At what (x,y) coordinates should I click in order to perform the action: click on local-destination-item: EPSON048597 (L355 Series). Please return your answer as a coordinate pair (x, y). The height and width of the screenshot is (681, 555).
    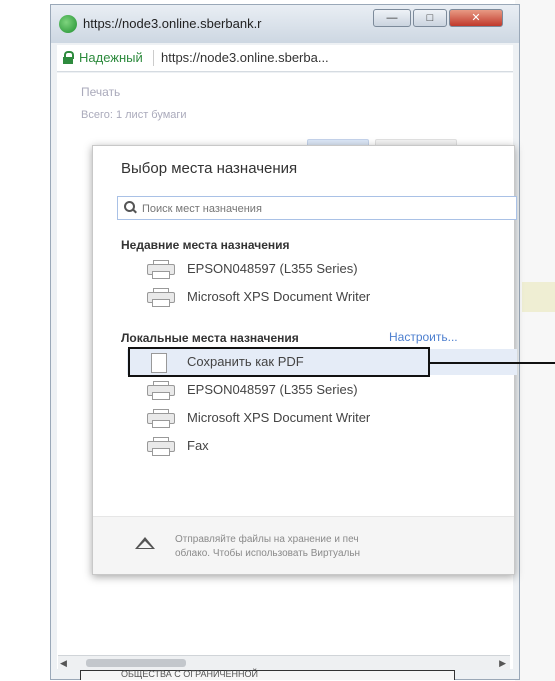
    Looking at the image, I should click on (307, 390).